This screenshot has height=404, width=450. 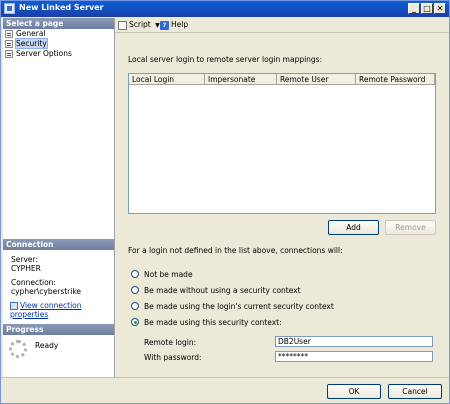 What do you see at coordinates (414, 8) in the screenshot?
I see `minimize-button: _` at bounding box center [414, 8].